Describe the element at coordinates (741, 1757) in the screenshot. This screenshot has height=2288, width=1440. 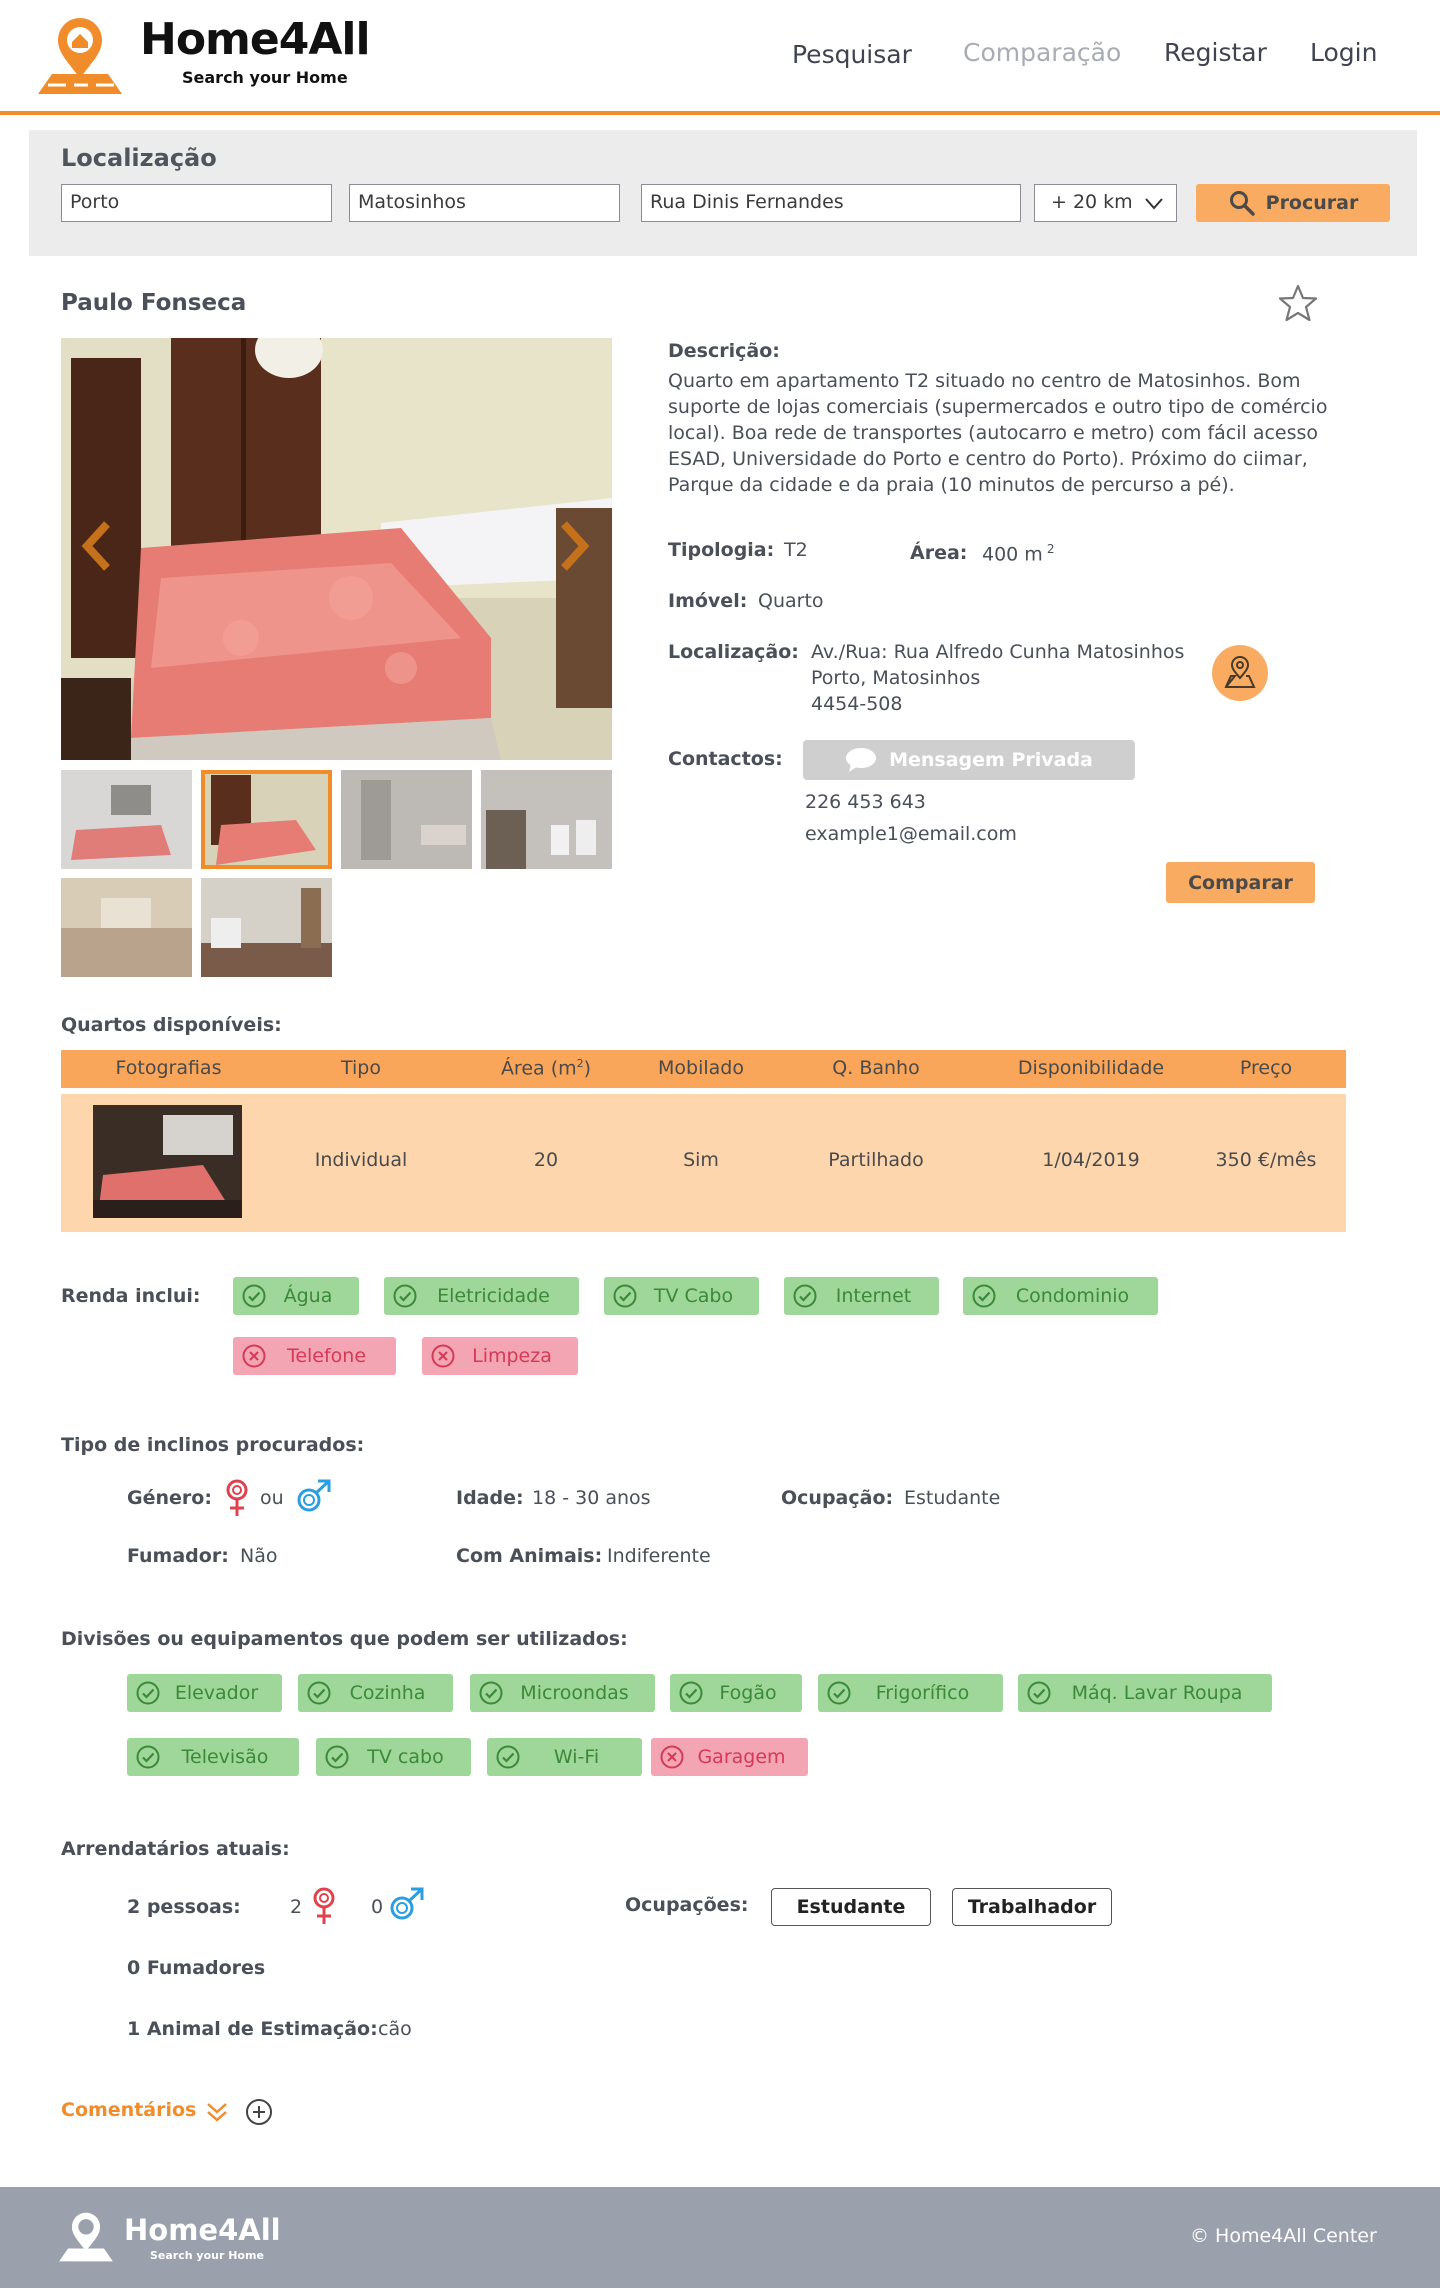
I see `chip-label: Garagem` at that location.